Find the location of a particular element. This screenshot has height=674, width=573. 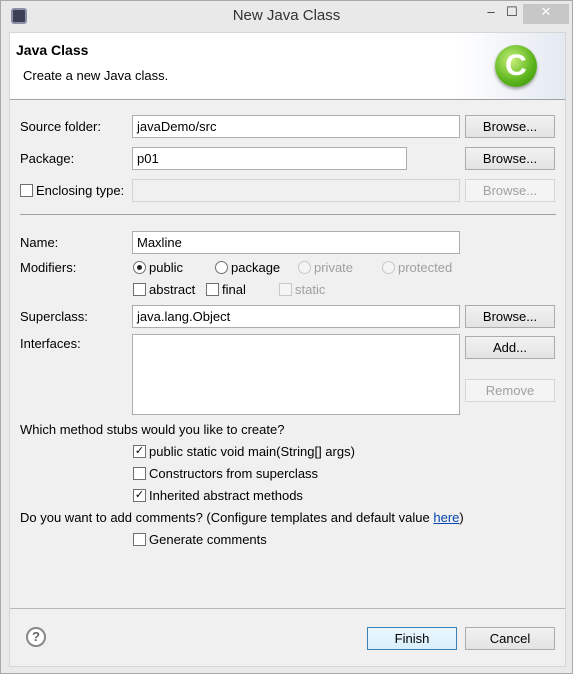

java-class-icon: C is located at coordinates (516, 66).